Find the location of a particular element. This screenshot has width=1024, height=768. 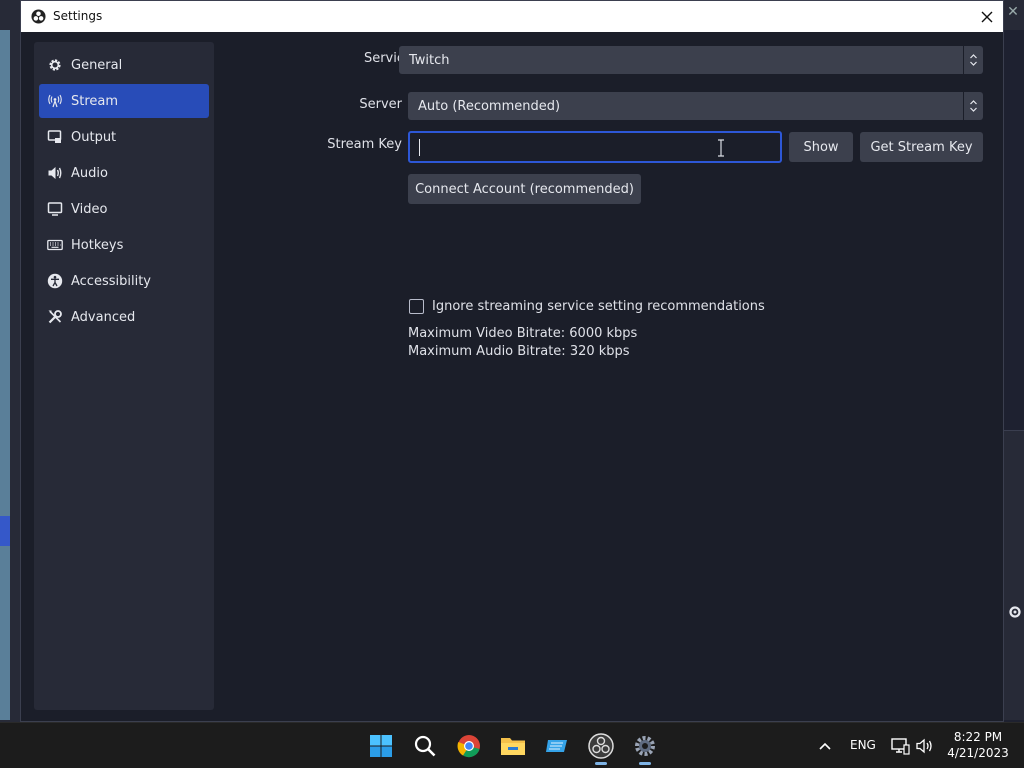

sidebar-item-advanced: Advanced is located at coordinates (124, 317).